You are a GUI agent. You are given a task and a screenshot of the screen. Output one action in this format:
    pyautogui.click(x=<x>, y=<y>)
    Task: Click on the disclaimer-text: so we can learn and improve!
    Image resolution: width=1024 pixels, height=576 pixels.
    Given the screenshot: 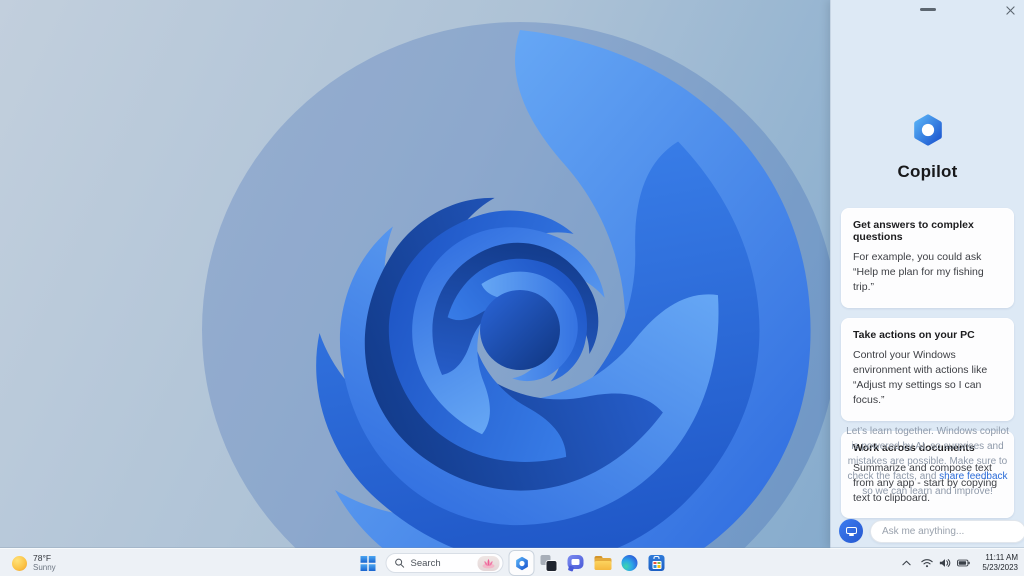 What is the action you would take?
    pyautogui.click(x=927, y=491)
    